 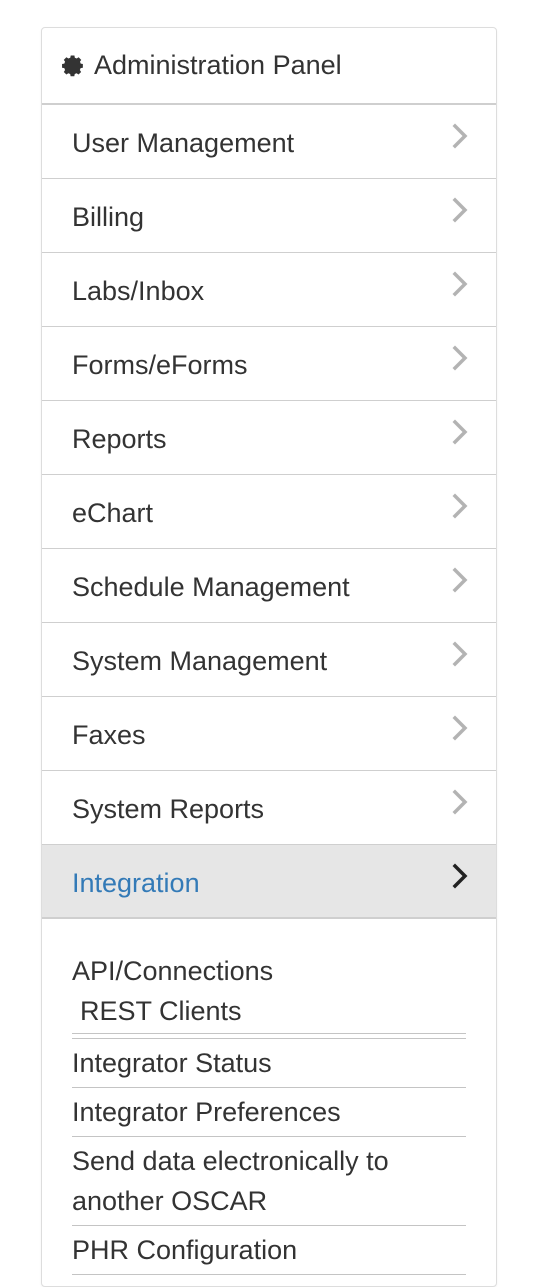 I want to click on menu-item-system-management: System Management, so click(x=269, y=660).